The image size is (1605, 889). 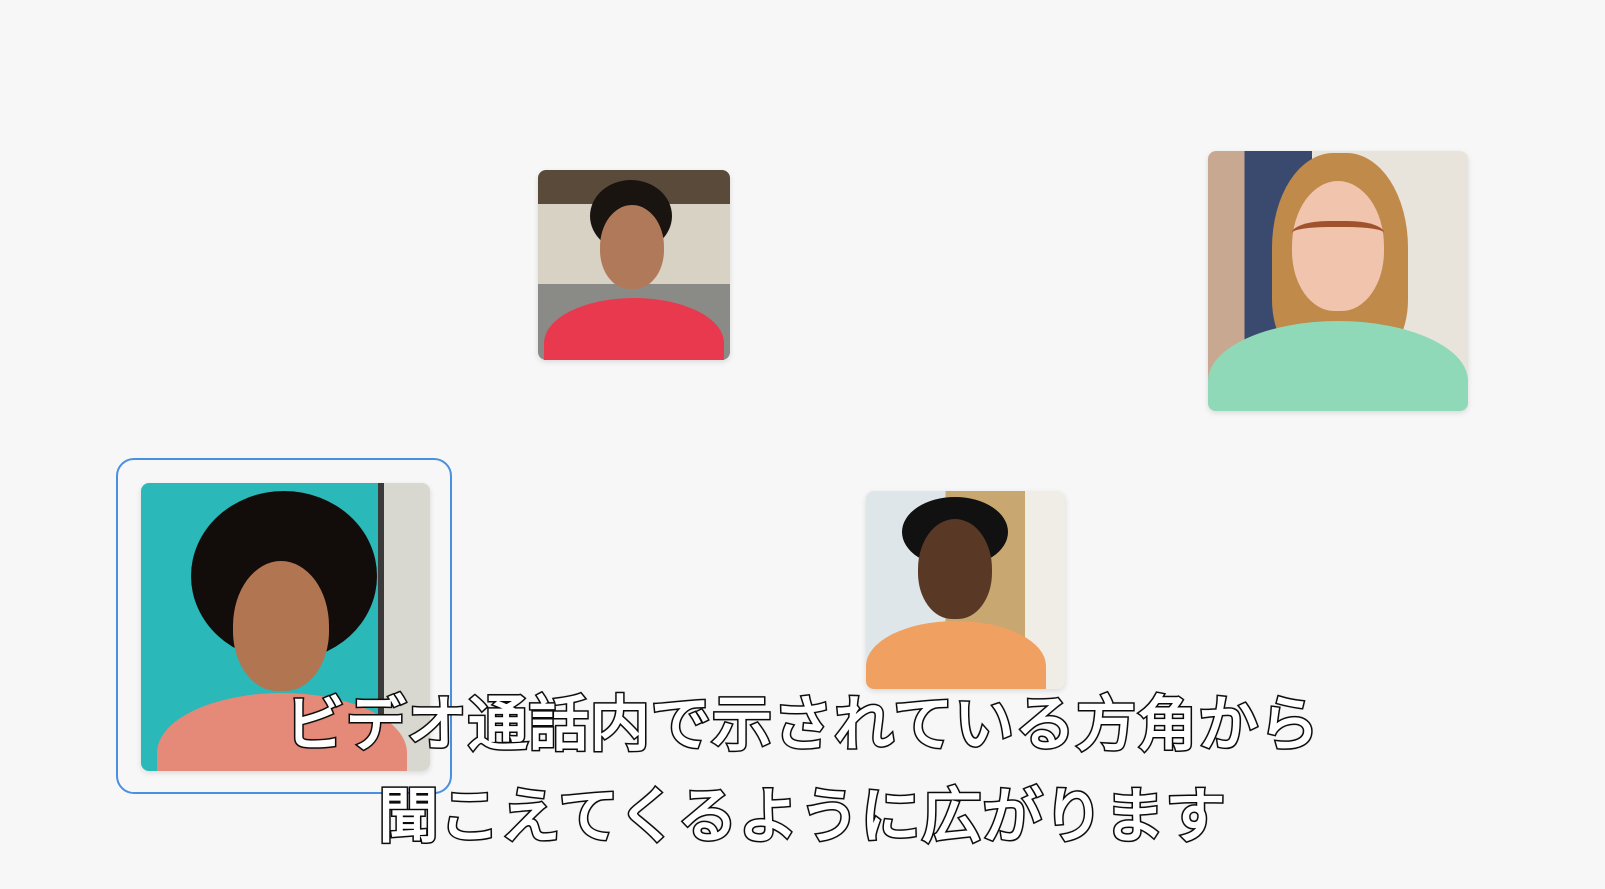 What do you see at coordinates (802, 725) in the screenshot?
I see `subtitle-line-1: ビデオ通話内で示されている方角から` at bounding box center [802, 725].